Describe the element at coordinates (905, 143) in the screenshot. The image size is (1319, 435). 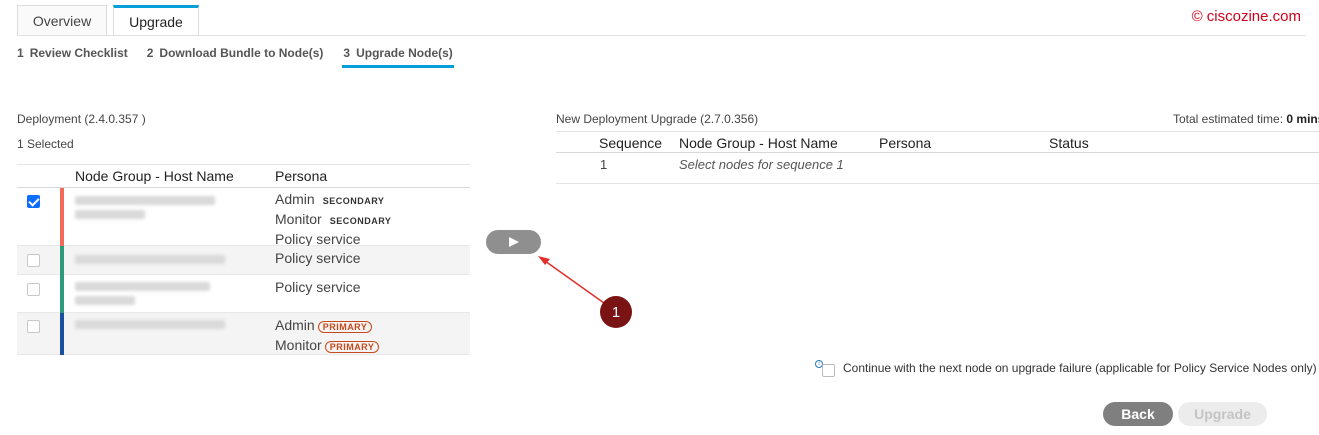
I see `column-header-persona: Persona` at that location.